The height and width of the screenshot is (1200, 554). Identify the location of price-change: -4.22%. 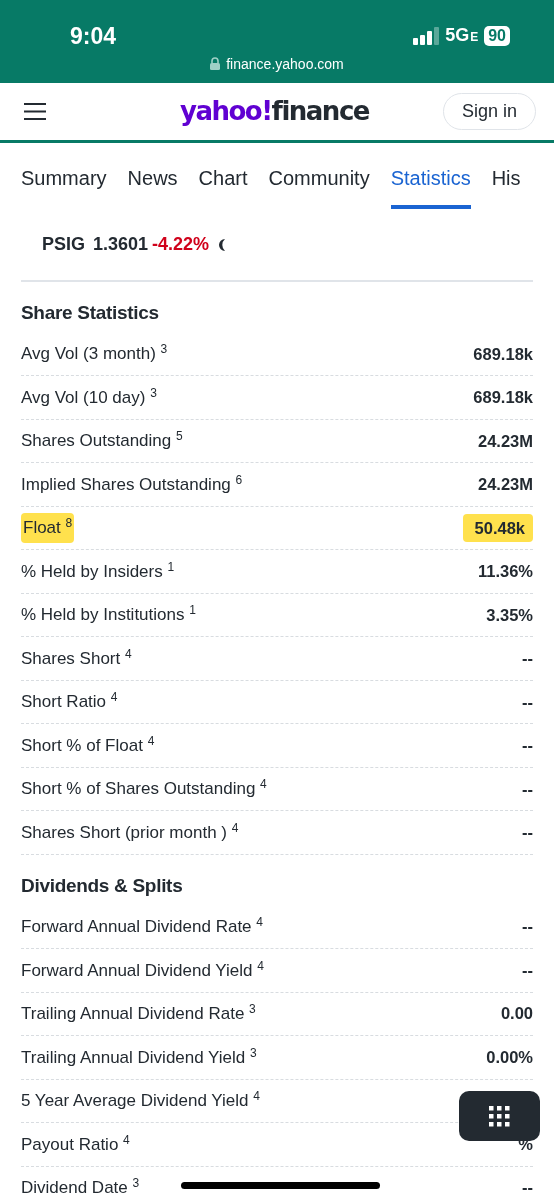
(181, 244).